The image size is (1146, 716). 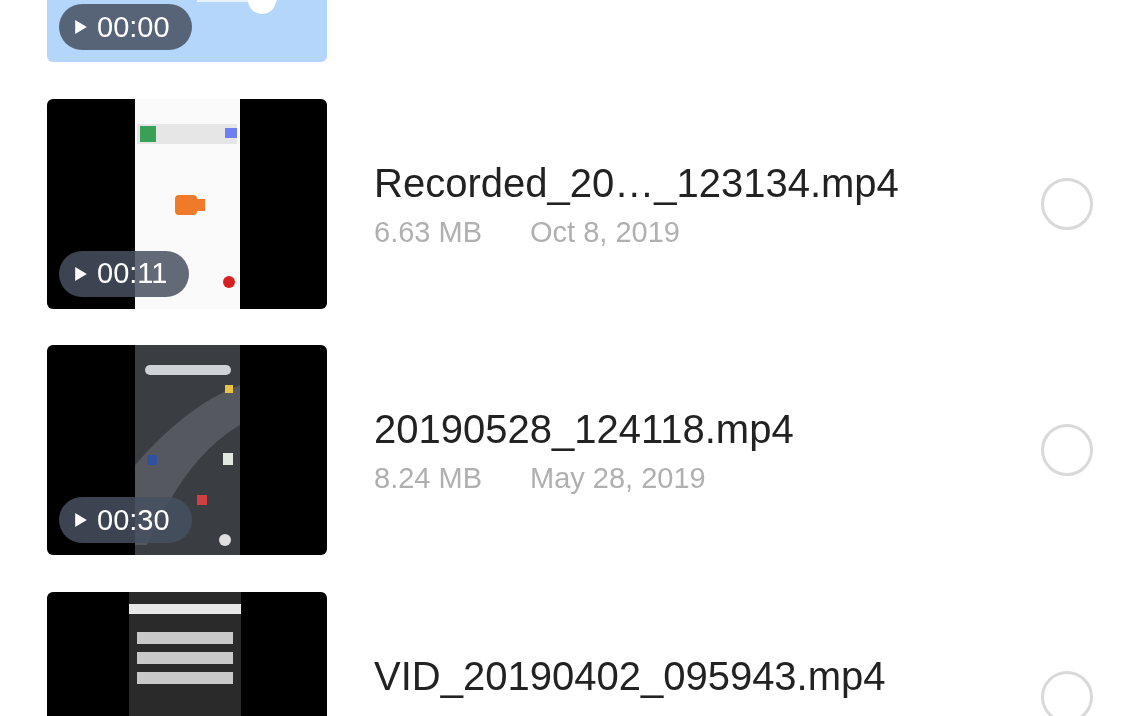 What do you see at coordinates (618, 478) in the screenshot?
I see `file-date: May 28, 2019` at bounding box center [618, 478].